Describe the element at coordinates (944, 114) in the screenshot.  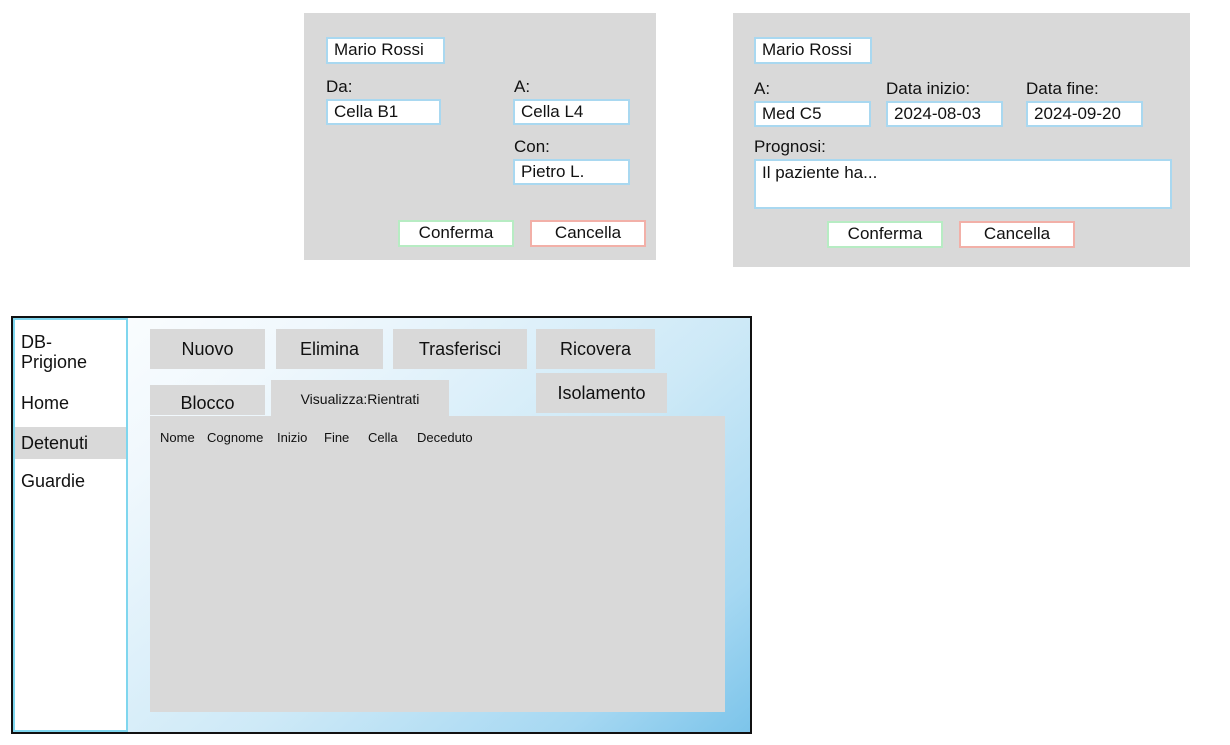
I see `start-date-field: 2024-08-03` at that location.